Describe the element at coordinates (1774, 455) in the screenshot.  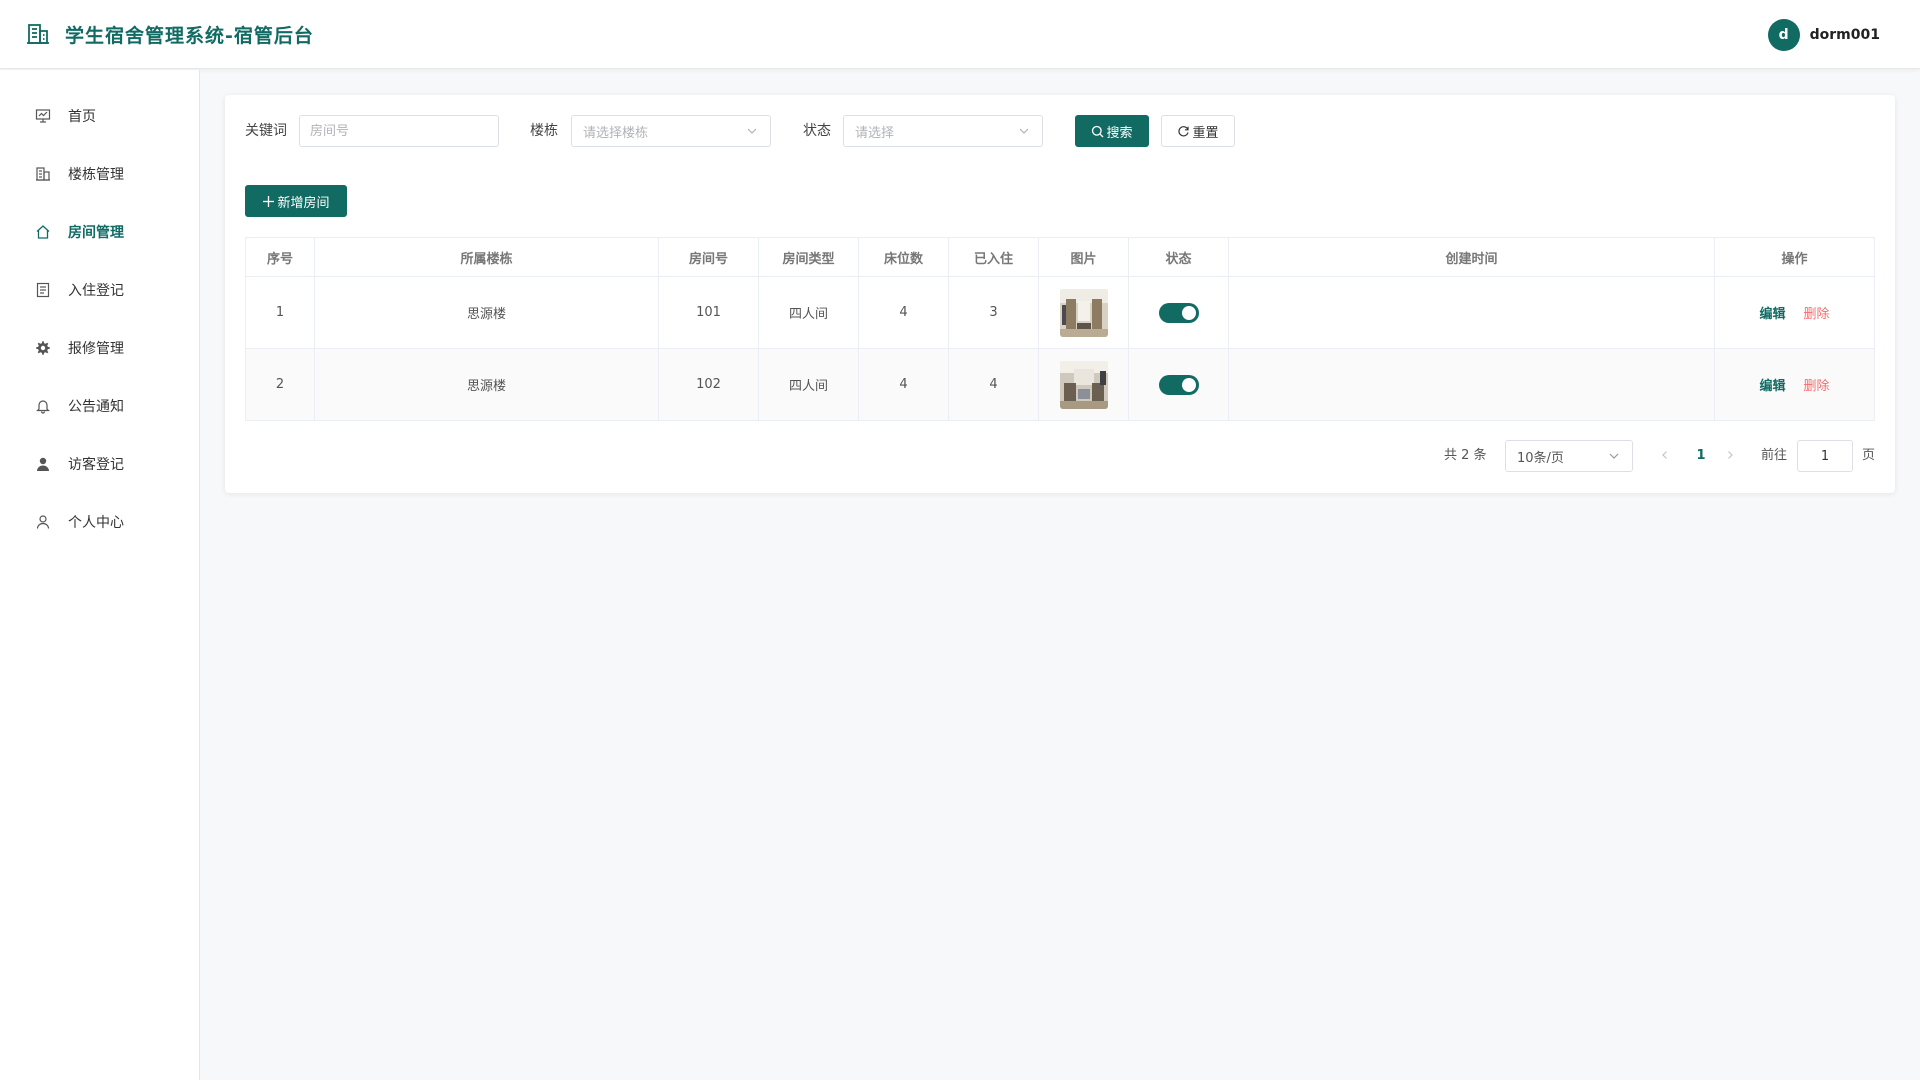
I see `goto-label: 前往` at that location.